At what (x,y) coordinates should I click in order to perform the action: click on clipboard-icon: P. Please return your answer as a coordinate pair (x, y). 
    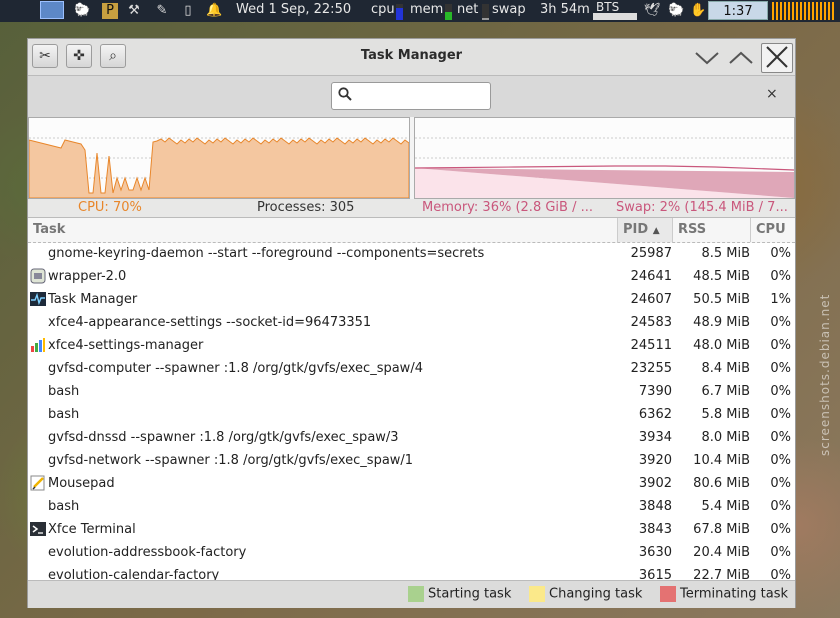
    Looking at the image, I should click on (110, 11).